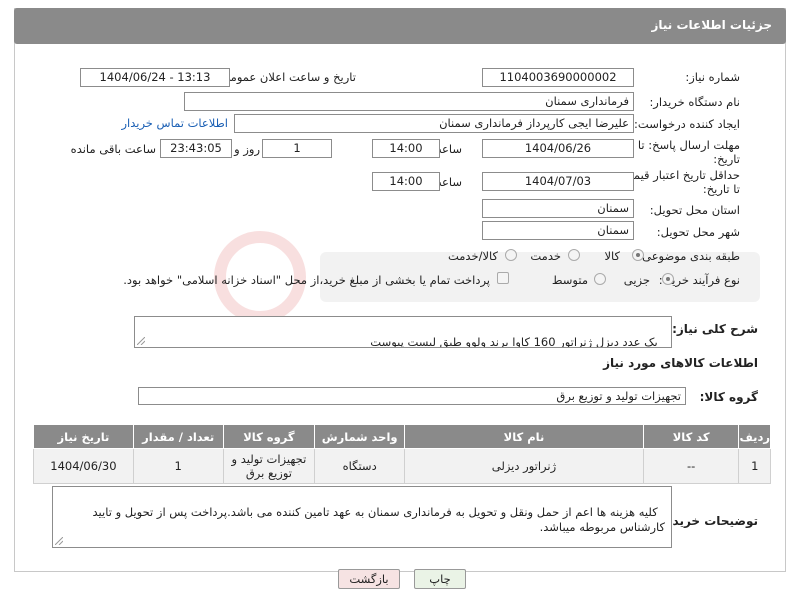 This screenshot has width=788, height=606. Describe the element at coordinates (297, 148) in the screenshot. I see `reply-days-field: 1` at that location.